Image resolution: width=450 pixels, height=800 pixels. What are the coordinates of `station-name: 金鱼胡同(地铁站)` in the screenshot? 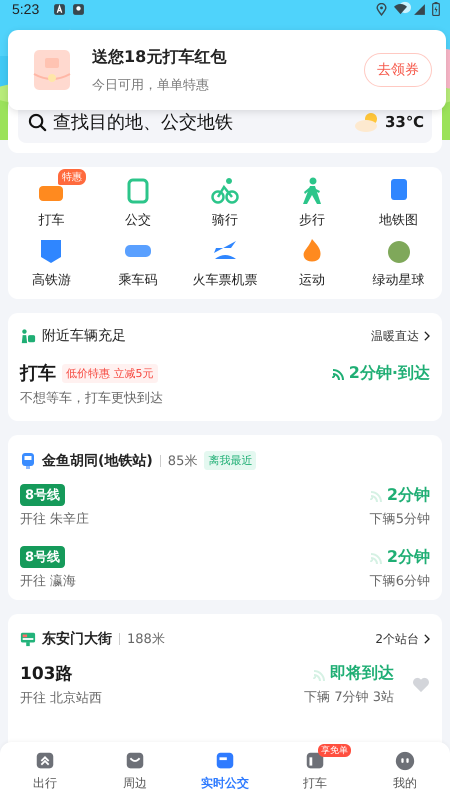 It's located at (97, 461).